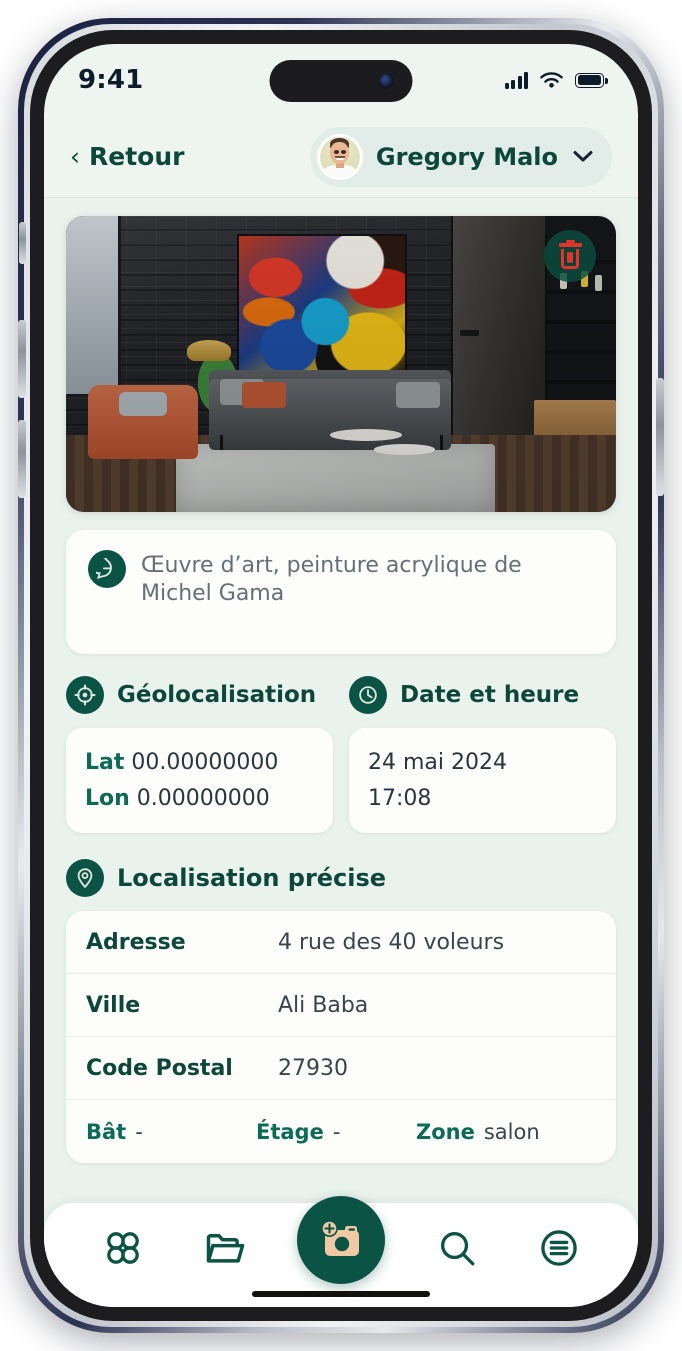  What do you see at coordinates (516, 80) in the screenshot?
I see `cellular-signal-icon` at bounding box center [516, 80].